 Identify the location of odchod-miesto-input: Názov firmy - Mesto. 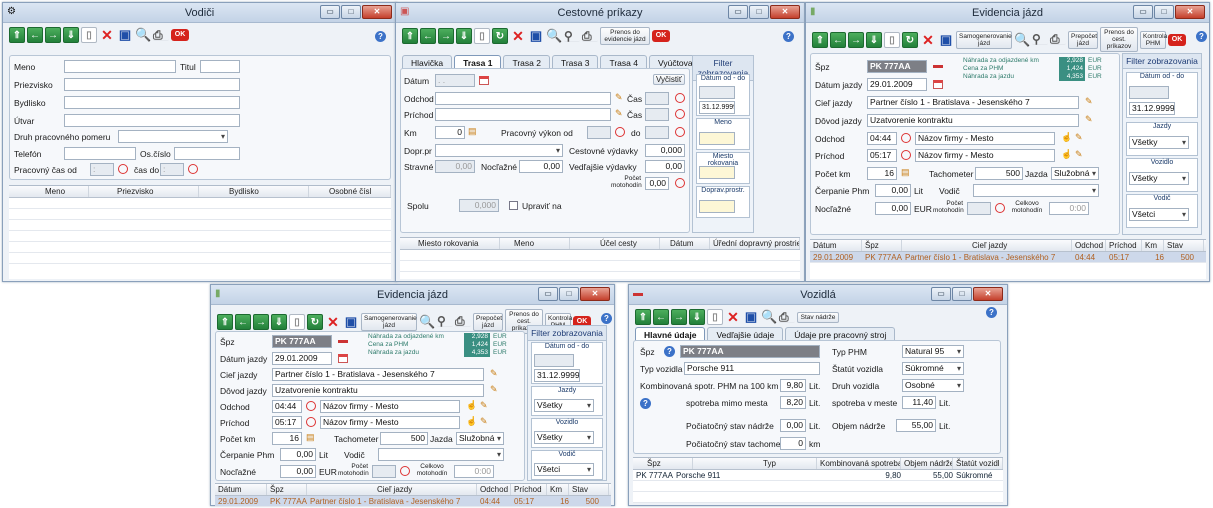
(985, 138).